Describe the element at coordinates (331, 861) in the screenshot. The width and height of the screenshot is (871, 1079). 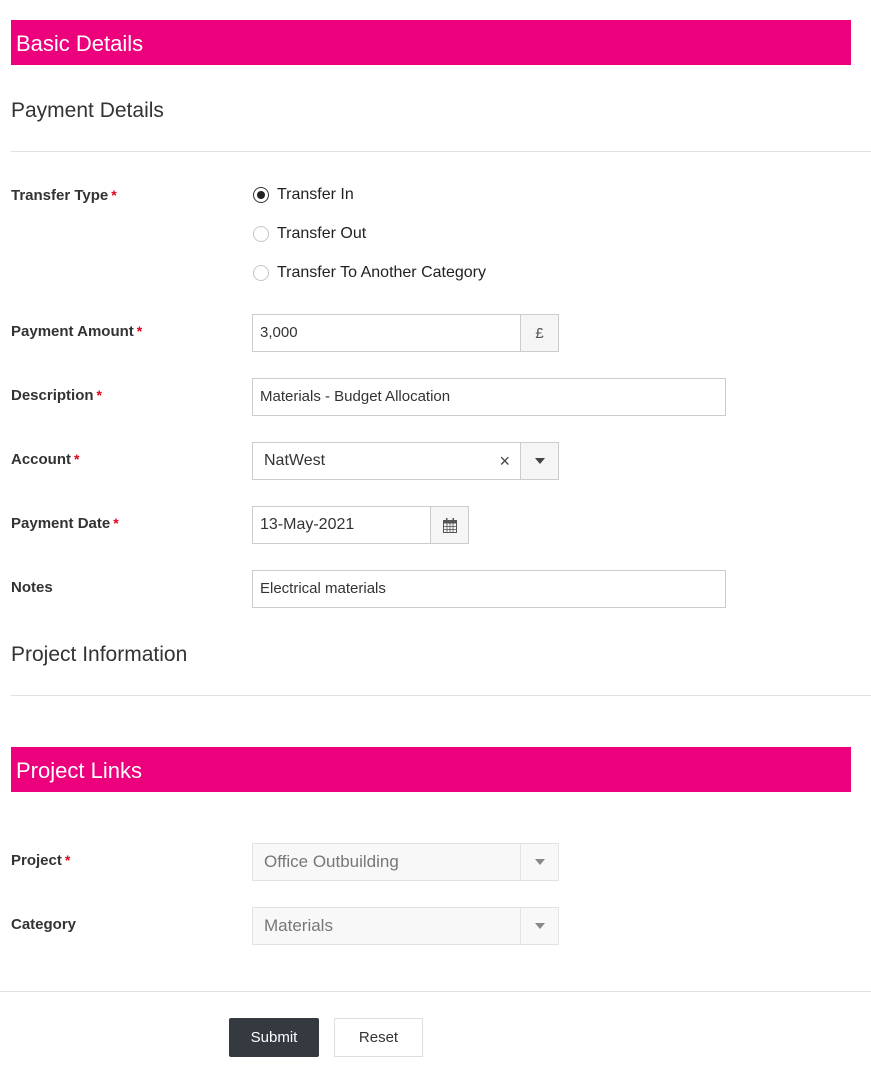
I see `project-value: Office Outbuilding` at that location.